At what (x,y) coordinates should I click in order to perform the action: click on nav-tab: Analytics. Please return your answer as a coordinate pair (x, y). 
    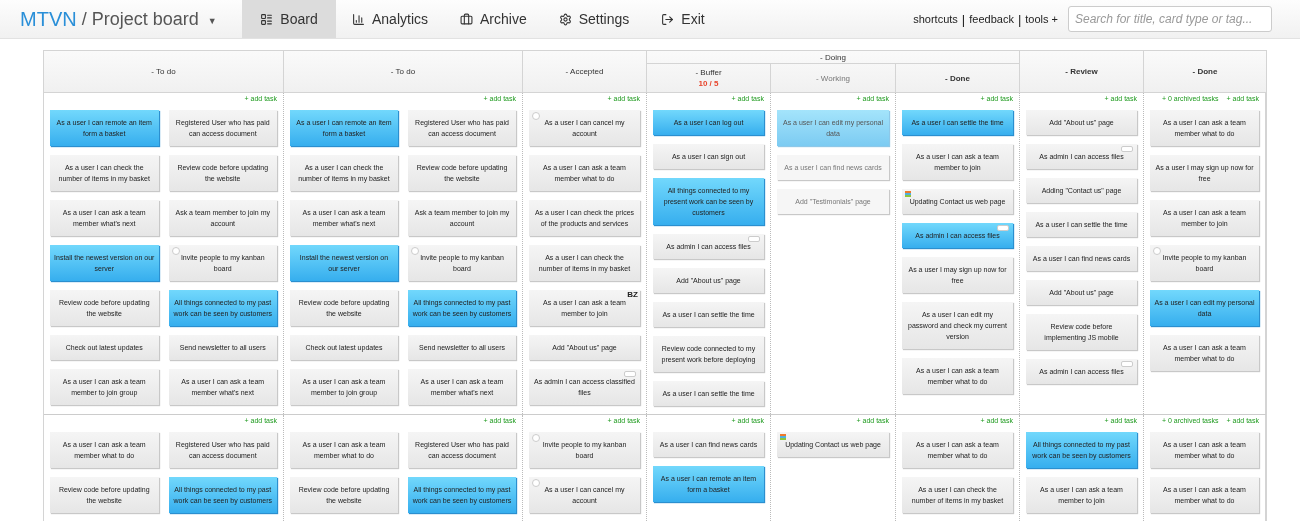
    Looking at the image, I should click on (390, 19).